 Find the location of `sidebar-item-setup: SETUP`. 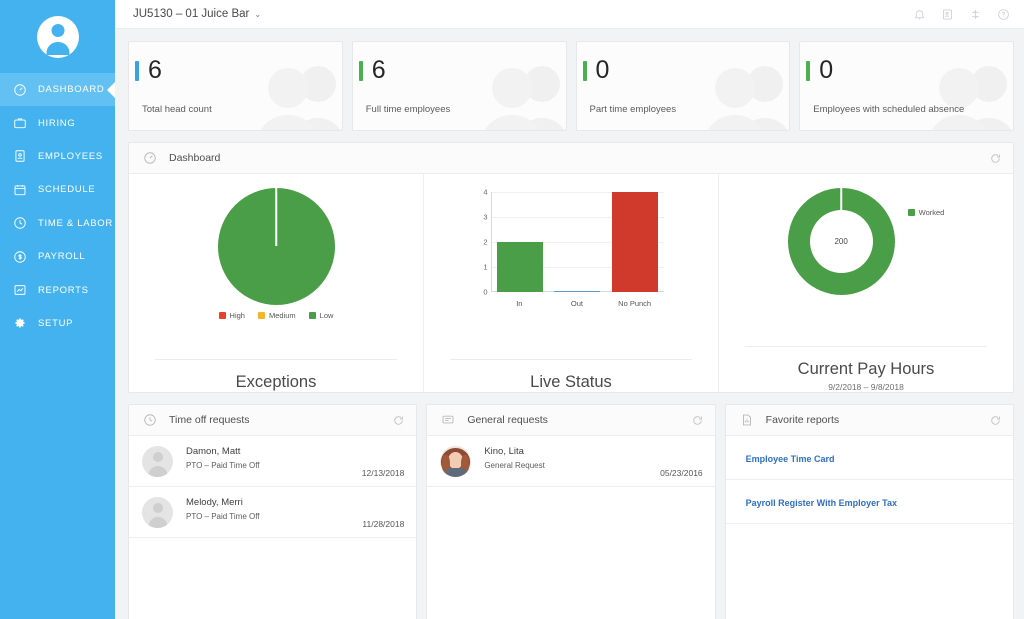

sidebar-item-setup: SETUP is located at coordinates (57, 323).